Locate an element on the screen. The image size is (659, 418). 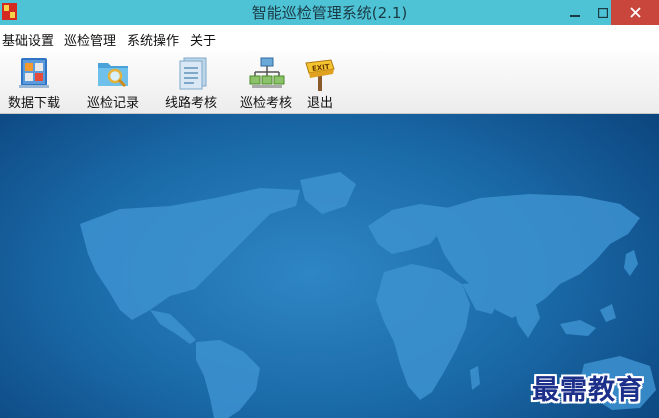
exit-button: EXIT 退出 is located at coordinates (321, 83).